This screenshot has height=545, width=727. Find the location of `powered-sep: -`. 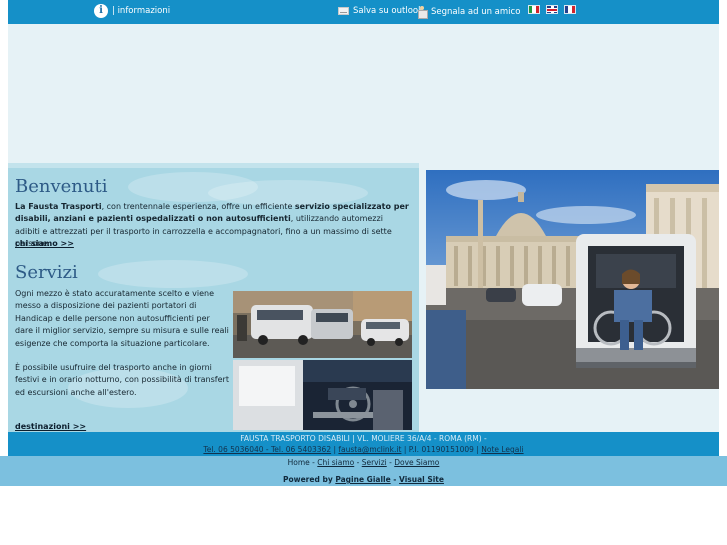

powered-sep: - is located at coordinates (395, 479).